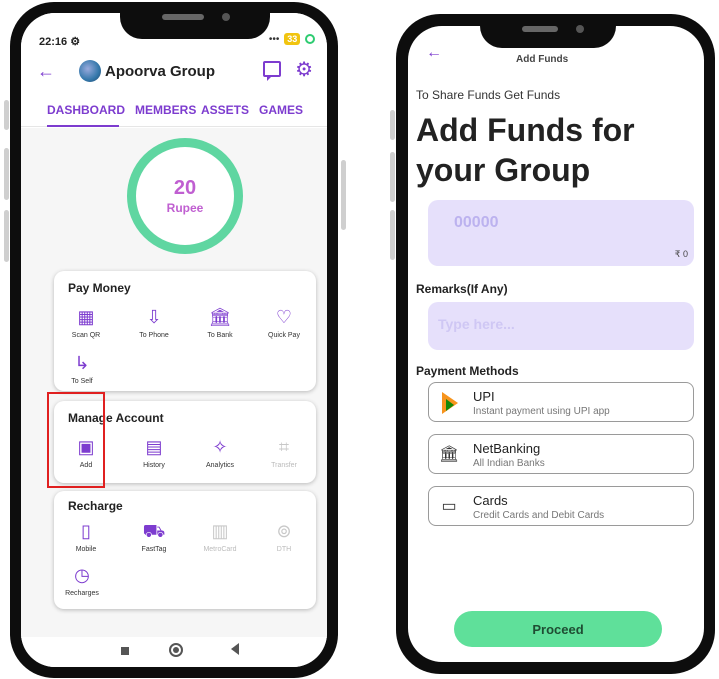 The height and width of the screenshot is (679, 719). Describe the element at coordinates (220, 549) in the screenshot. I see `action-label: MetroCard` at that location.